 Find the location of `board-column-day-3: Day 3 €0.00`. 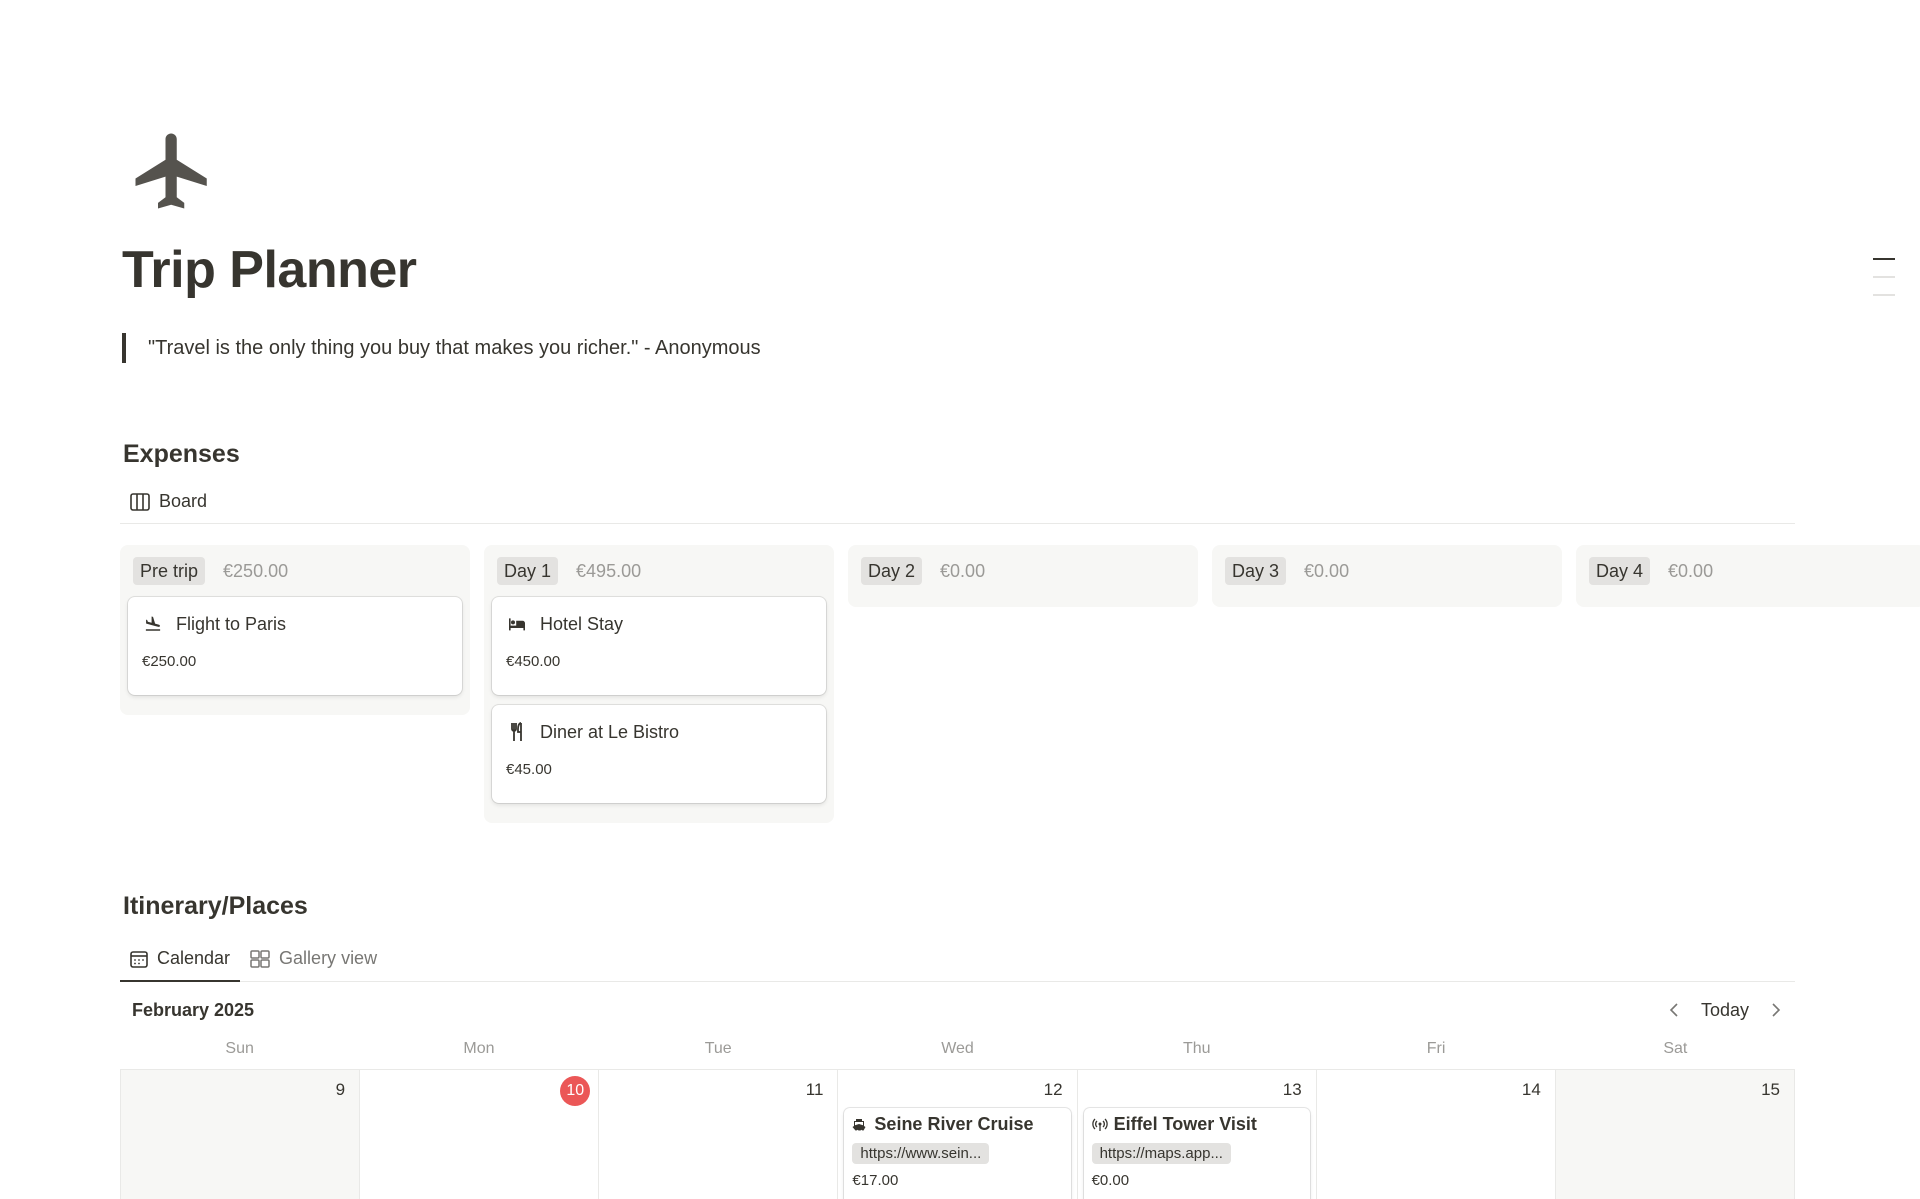

board-column-day-3: Day 3 €0.00 is located at coordinates (1387, 576).